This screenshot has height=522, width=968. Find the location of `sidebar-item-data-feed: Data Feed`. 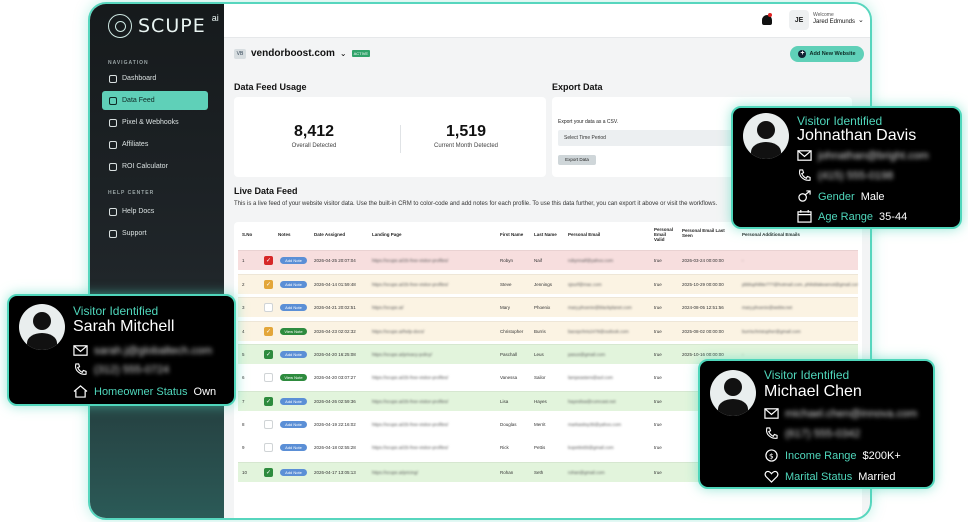

sidebar-item-data-feed: Data Feed is located at coordinates (155, 100).